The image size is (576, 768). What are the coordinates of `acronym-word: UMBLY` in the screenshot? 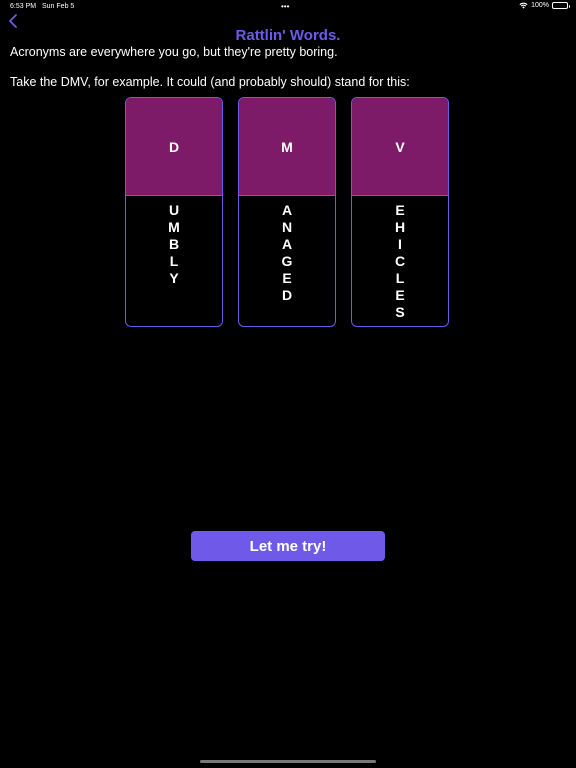 It's located at (174, 241).